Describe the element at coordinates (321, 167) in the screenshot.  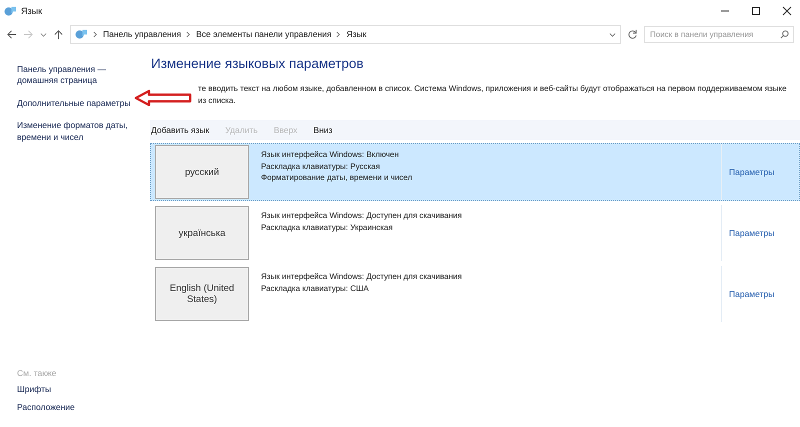
I see `language-detail: Раскладка клавиатуры: Русская` at that location.